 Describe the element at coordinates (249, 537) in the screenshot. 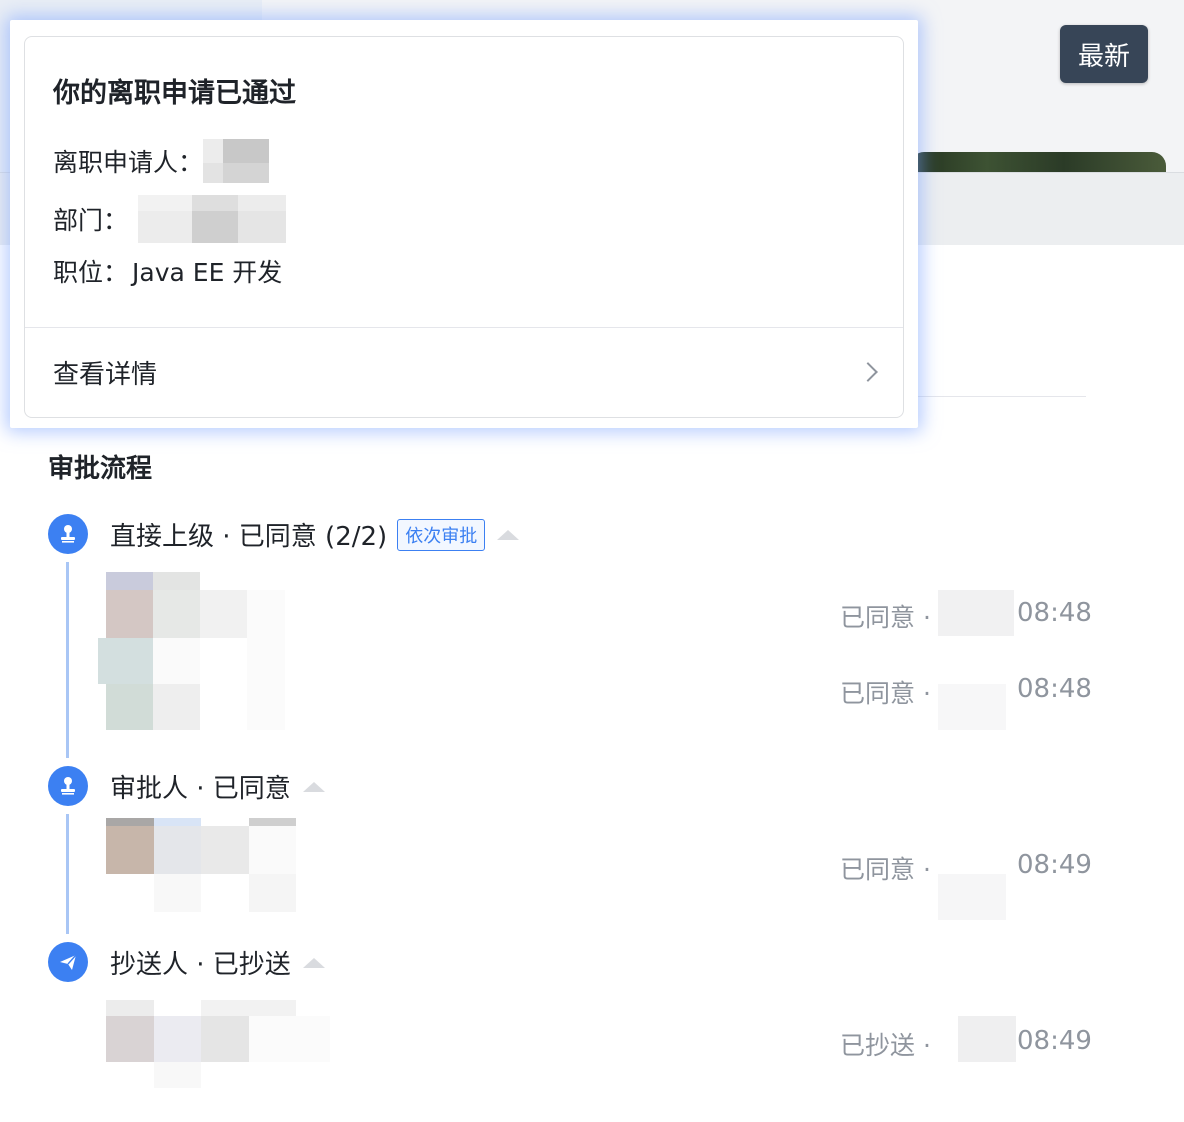

I see `node-title-text: 直接上级 · 已同意 (2/2)` at that location.